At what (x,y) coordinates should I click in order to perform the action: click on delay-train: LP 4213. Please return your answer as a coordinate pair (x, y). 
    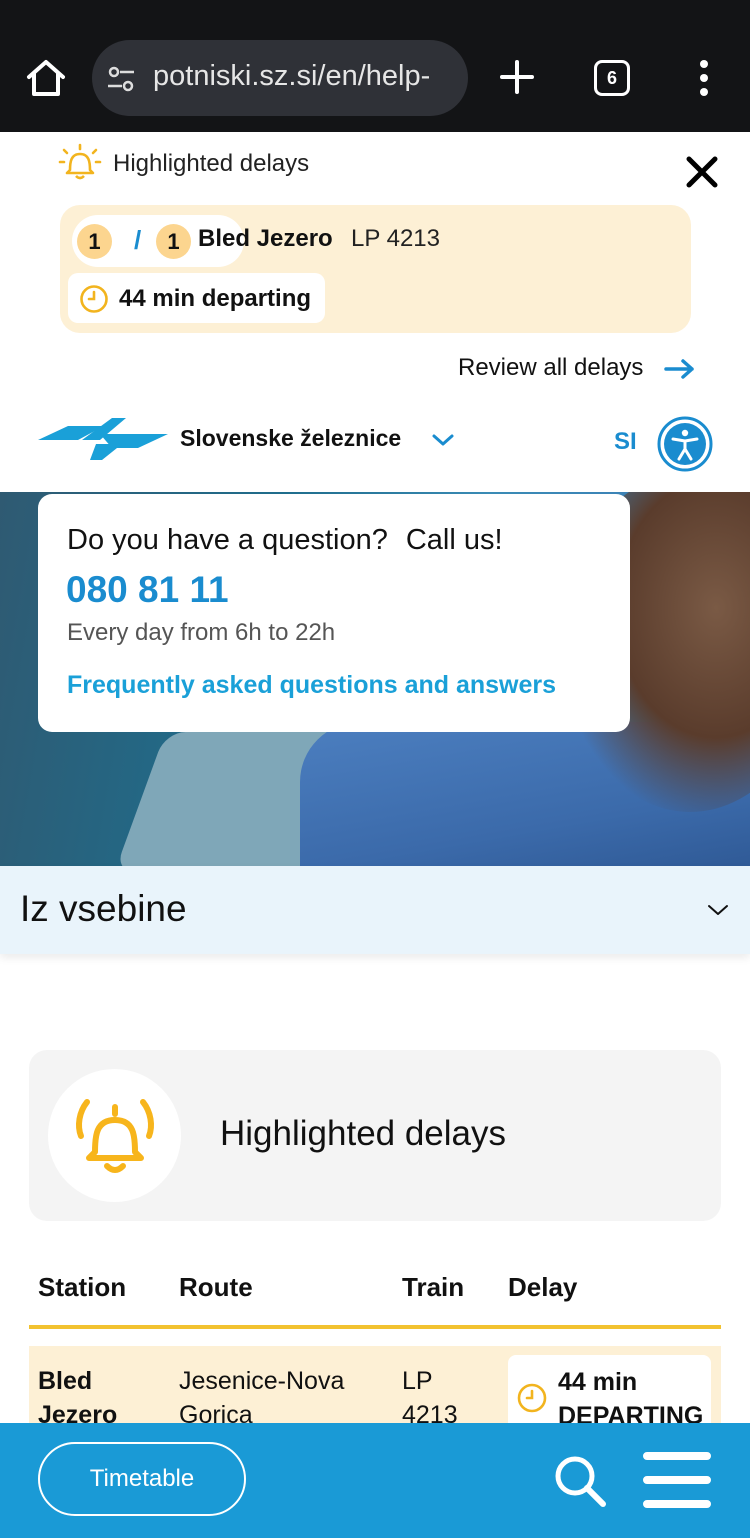
    Looking at the image, I should click on (395, 238).